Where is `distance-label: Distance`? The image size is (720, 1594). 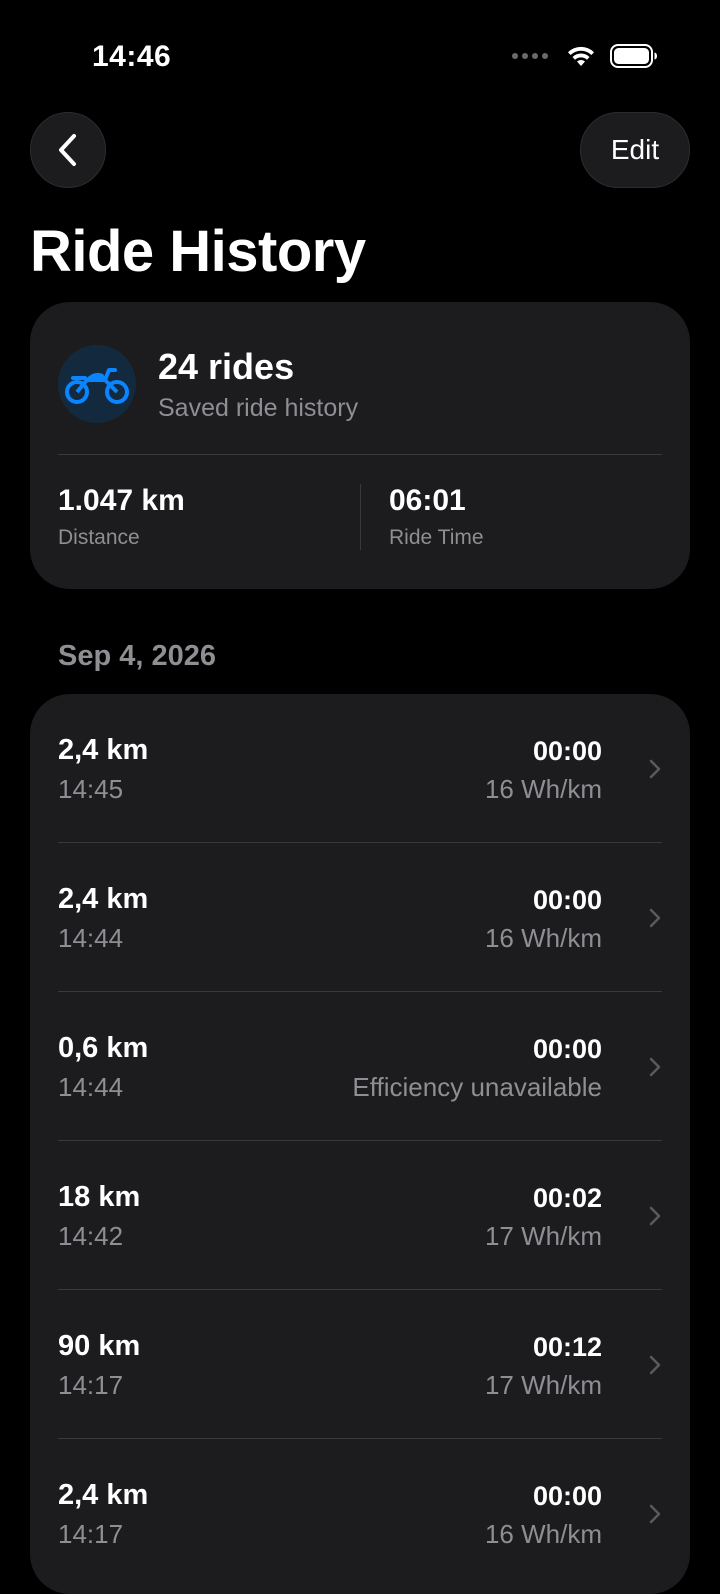 distance-label: Distance is located at coordinates (99, 537).